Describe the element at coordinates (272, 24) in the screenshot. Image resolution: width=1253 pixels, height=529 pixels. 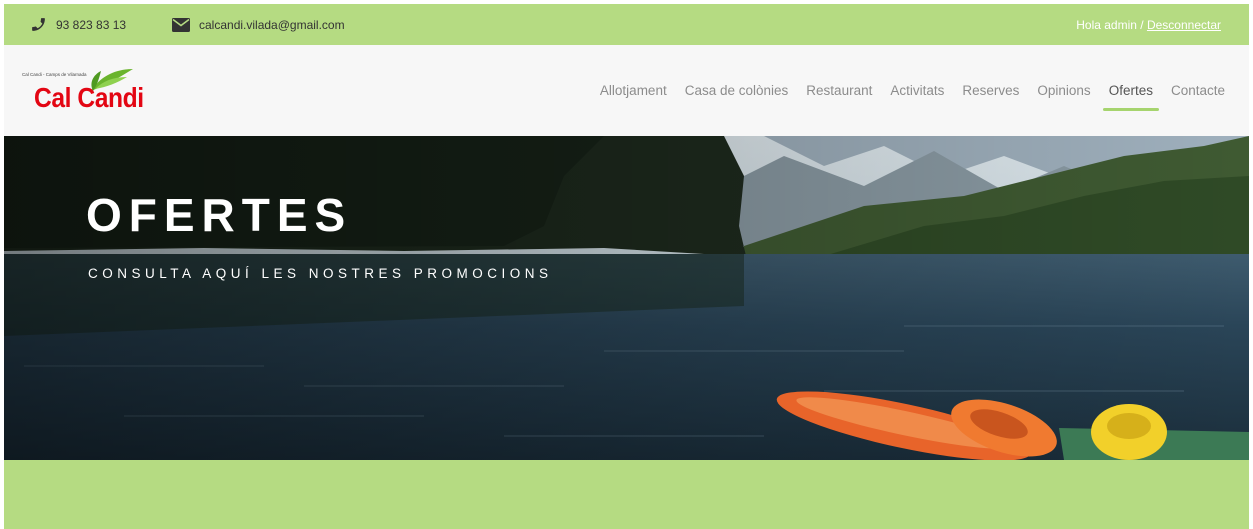
I see `email-address: calcandi.vilada@gmail.com` at that location.